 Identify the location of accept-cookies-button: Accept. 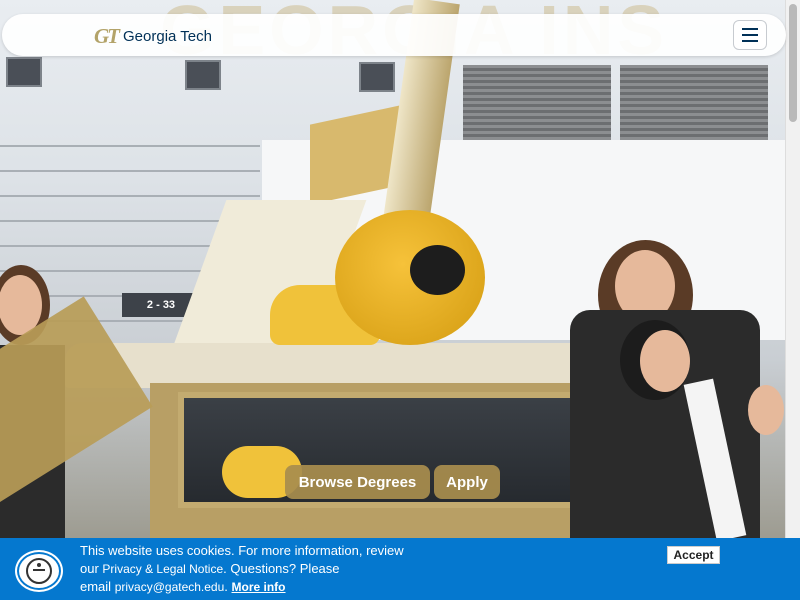
(693, 555).